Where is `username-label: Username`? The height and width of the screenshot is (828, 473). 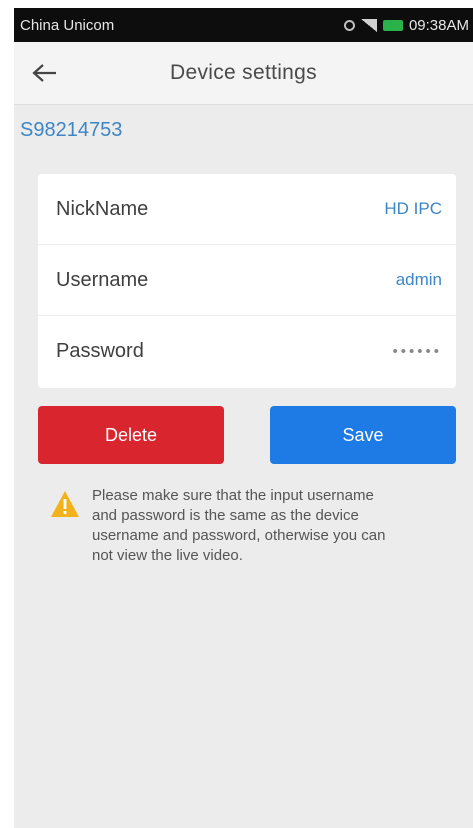
username-label: Username is located at coordinates (102, 279).